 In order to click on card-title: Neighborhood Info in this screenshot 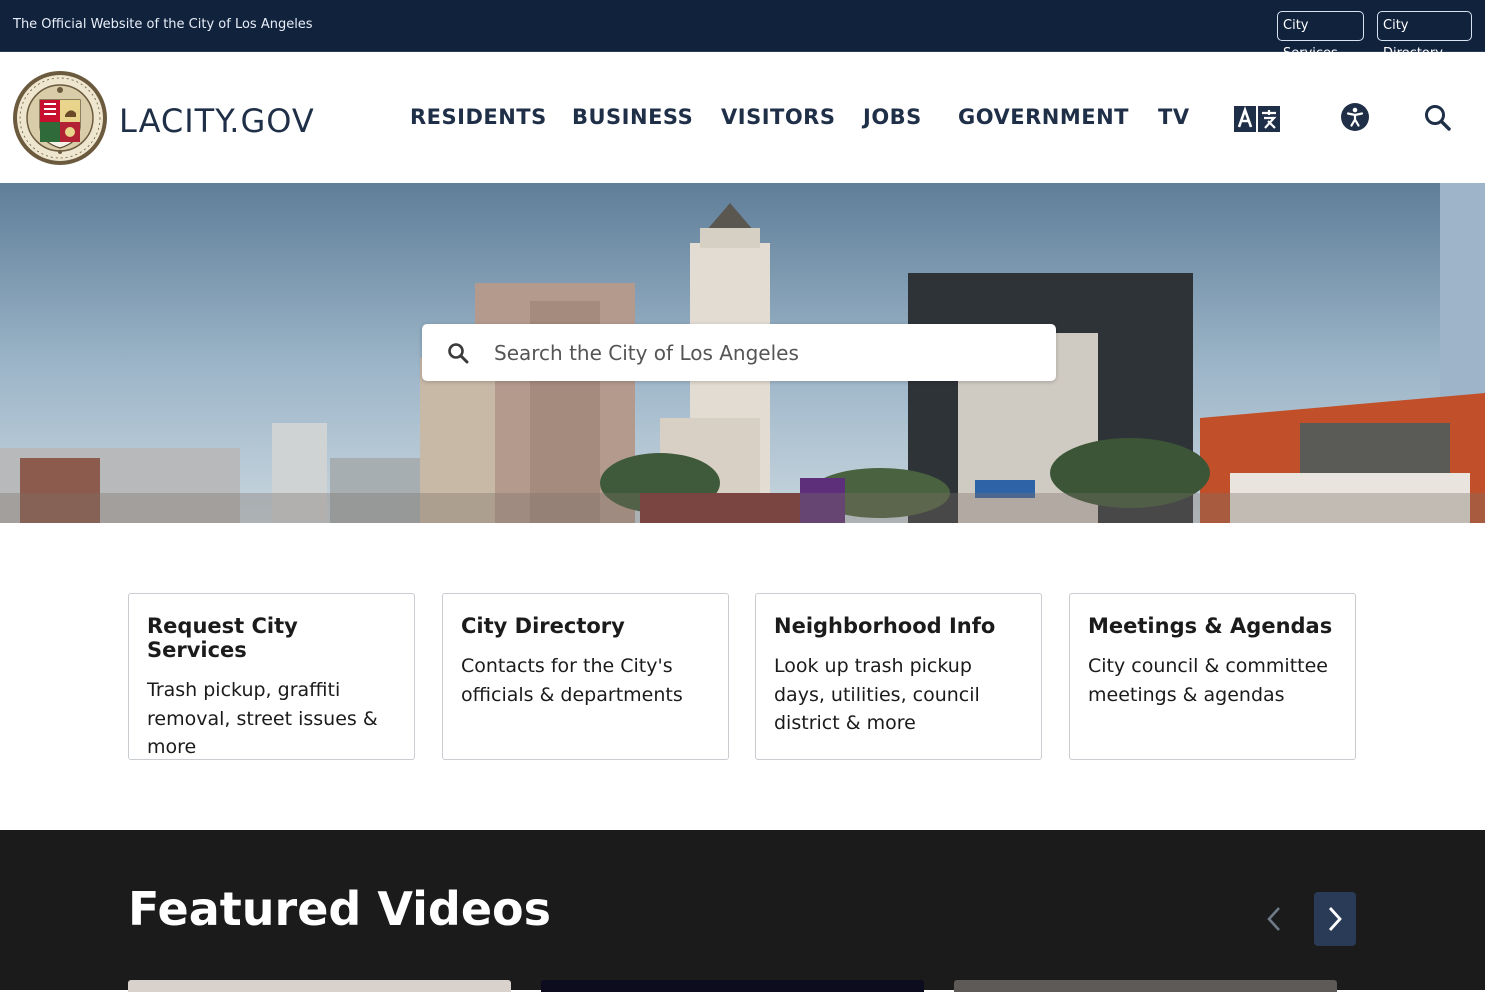, I will do `click(885, 626)`.